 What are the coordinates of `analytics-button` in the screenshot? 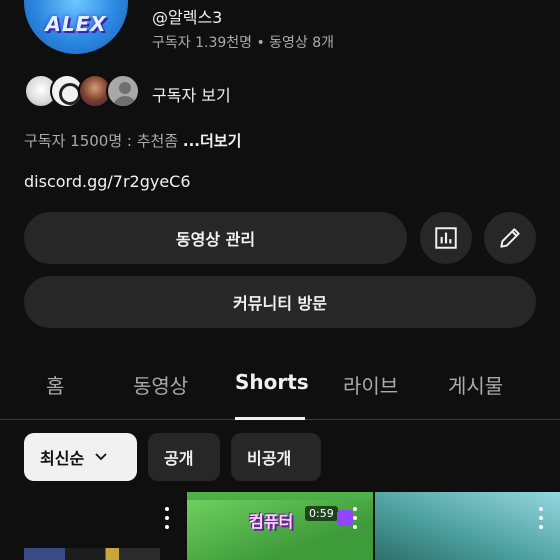 It's located at (446, 238).